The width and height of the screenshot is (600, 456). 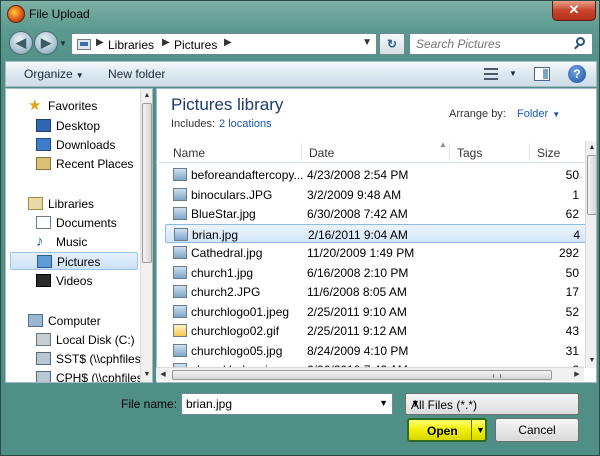 What do you see at coordinates (189, 153) in the screenshot?
I see `column-header-name: Name` at bounding box center [189, 153].